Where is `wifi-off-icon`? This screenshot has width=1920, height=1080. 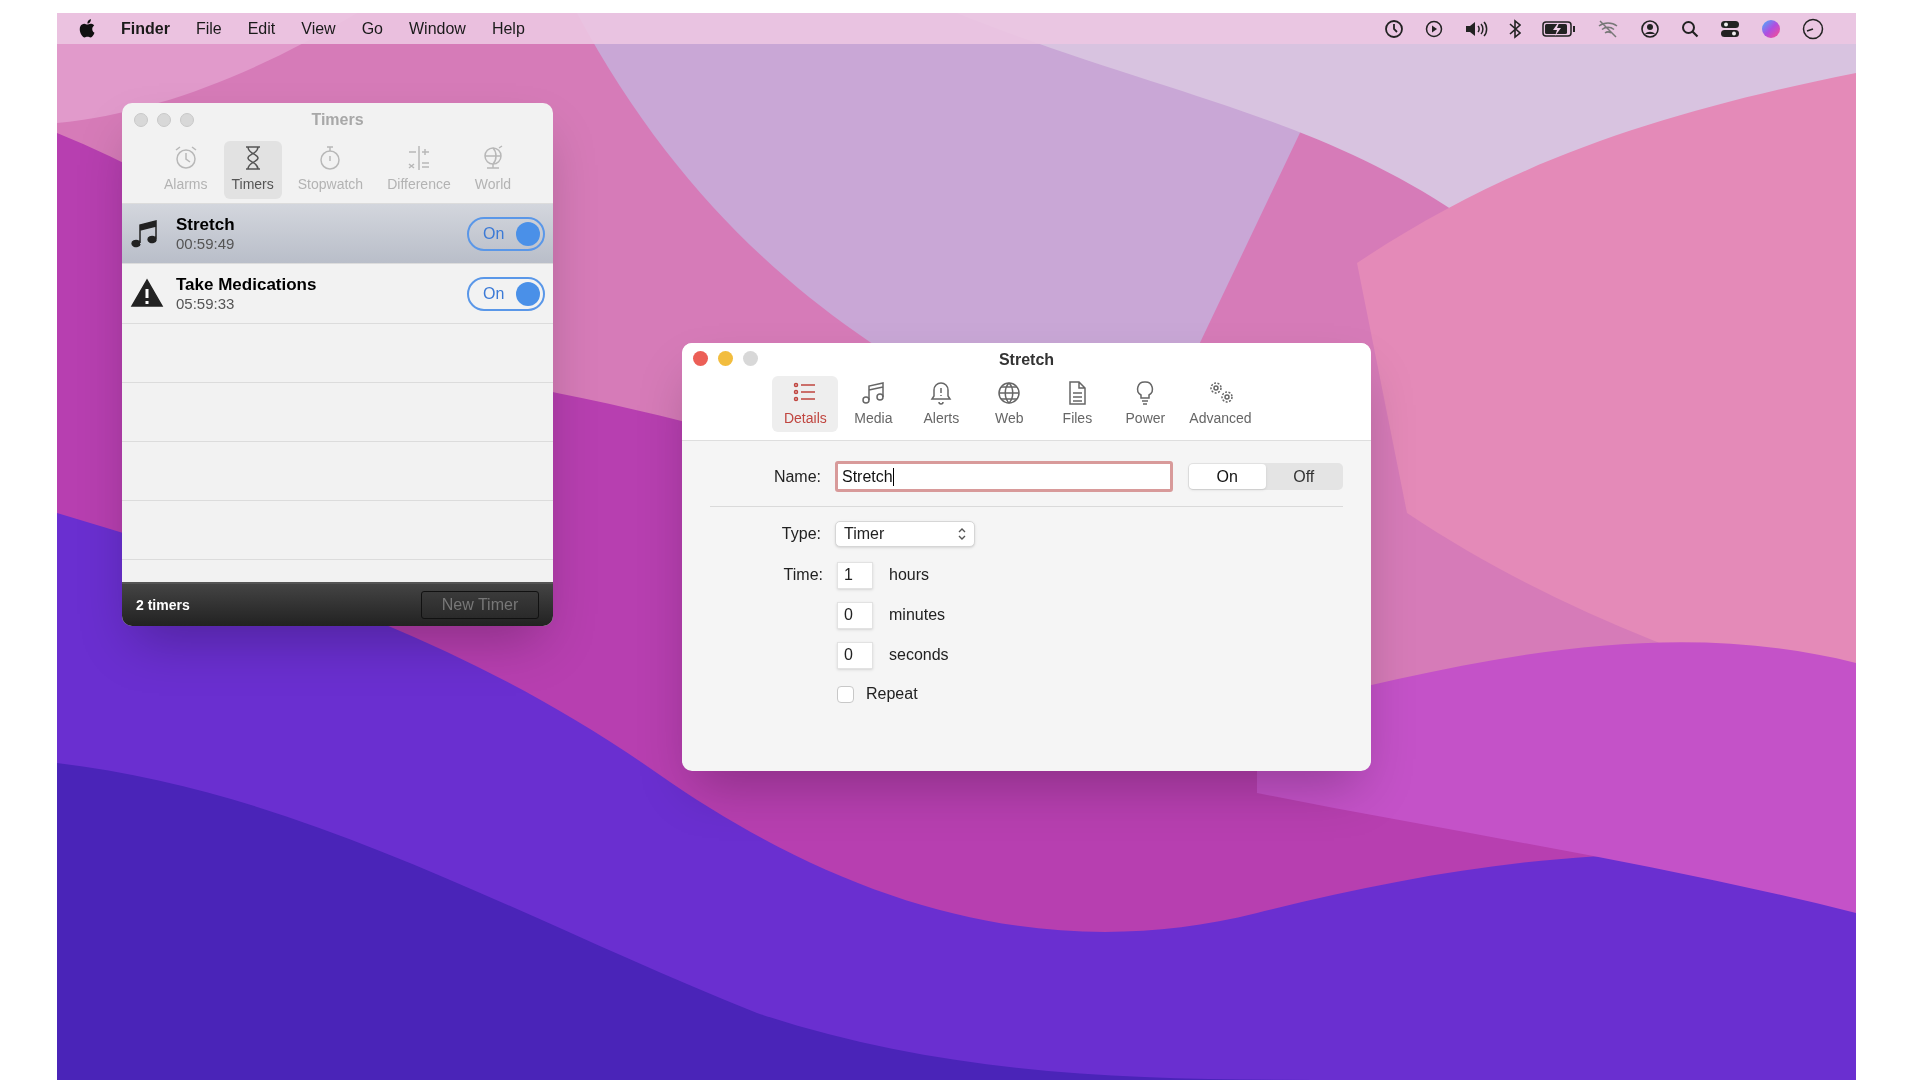
wifi-off-icon is located at coordinates (1608, 28).